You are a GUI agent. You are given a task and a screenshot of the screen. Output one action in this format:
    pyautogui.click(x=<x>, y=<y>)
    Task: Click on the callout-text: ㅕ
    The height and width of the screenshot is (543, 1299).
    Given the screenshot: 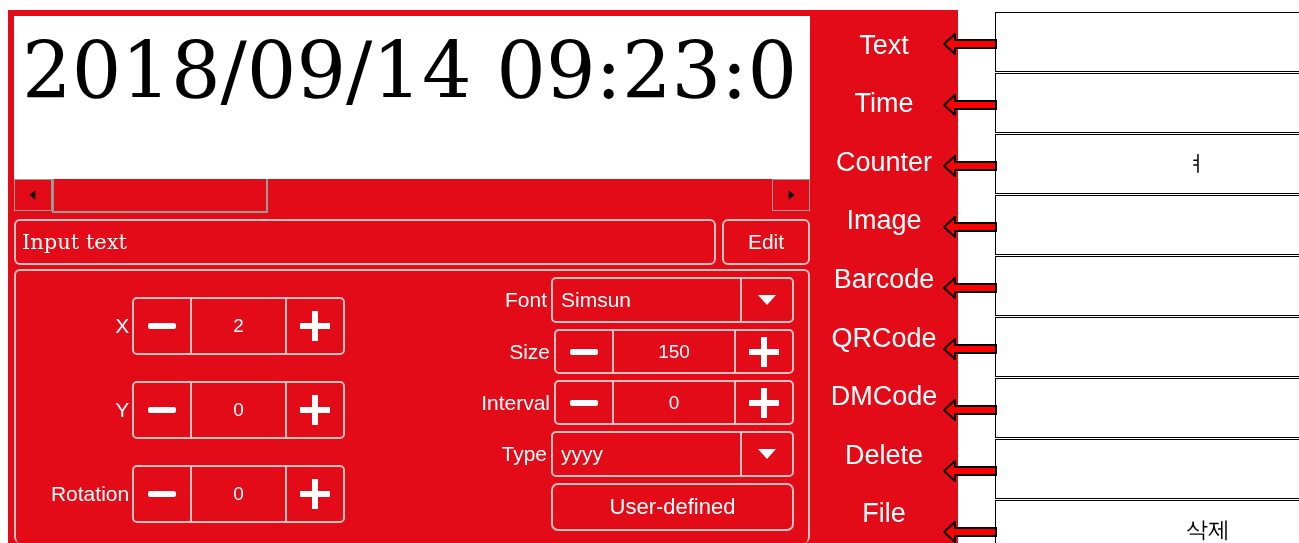 What is the action you would take?
    pyautogui.click(x=1197, y=164)
    